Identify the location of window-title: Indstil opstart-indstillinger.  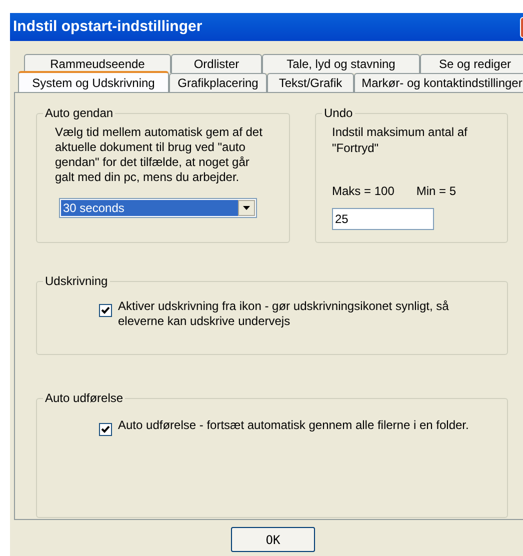
(107, 26).